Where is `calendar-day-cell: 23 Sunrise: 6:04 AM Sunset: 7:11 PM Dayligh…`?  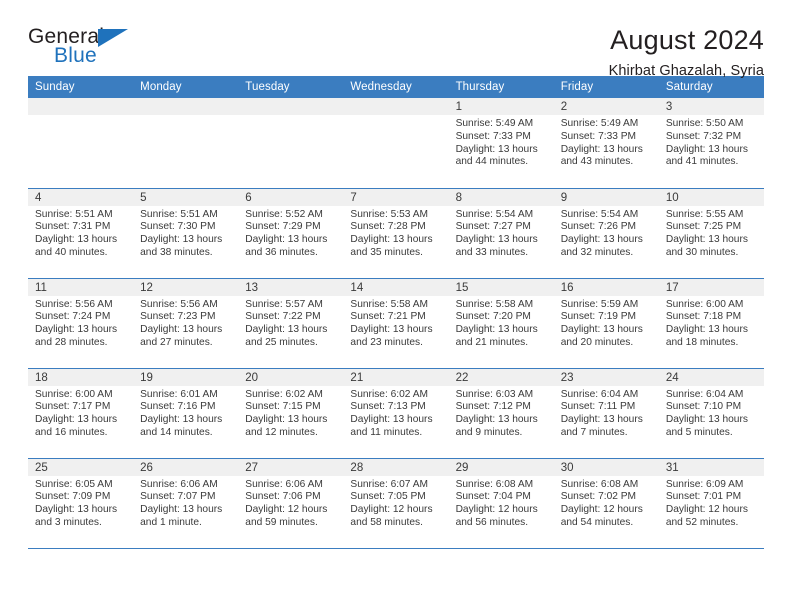
calendar-day-cell: 23 Sunrise: 6:04 AM Sunset: 7:11 PM Dayligh… is located at coordinates (606, 413).